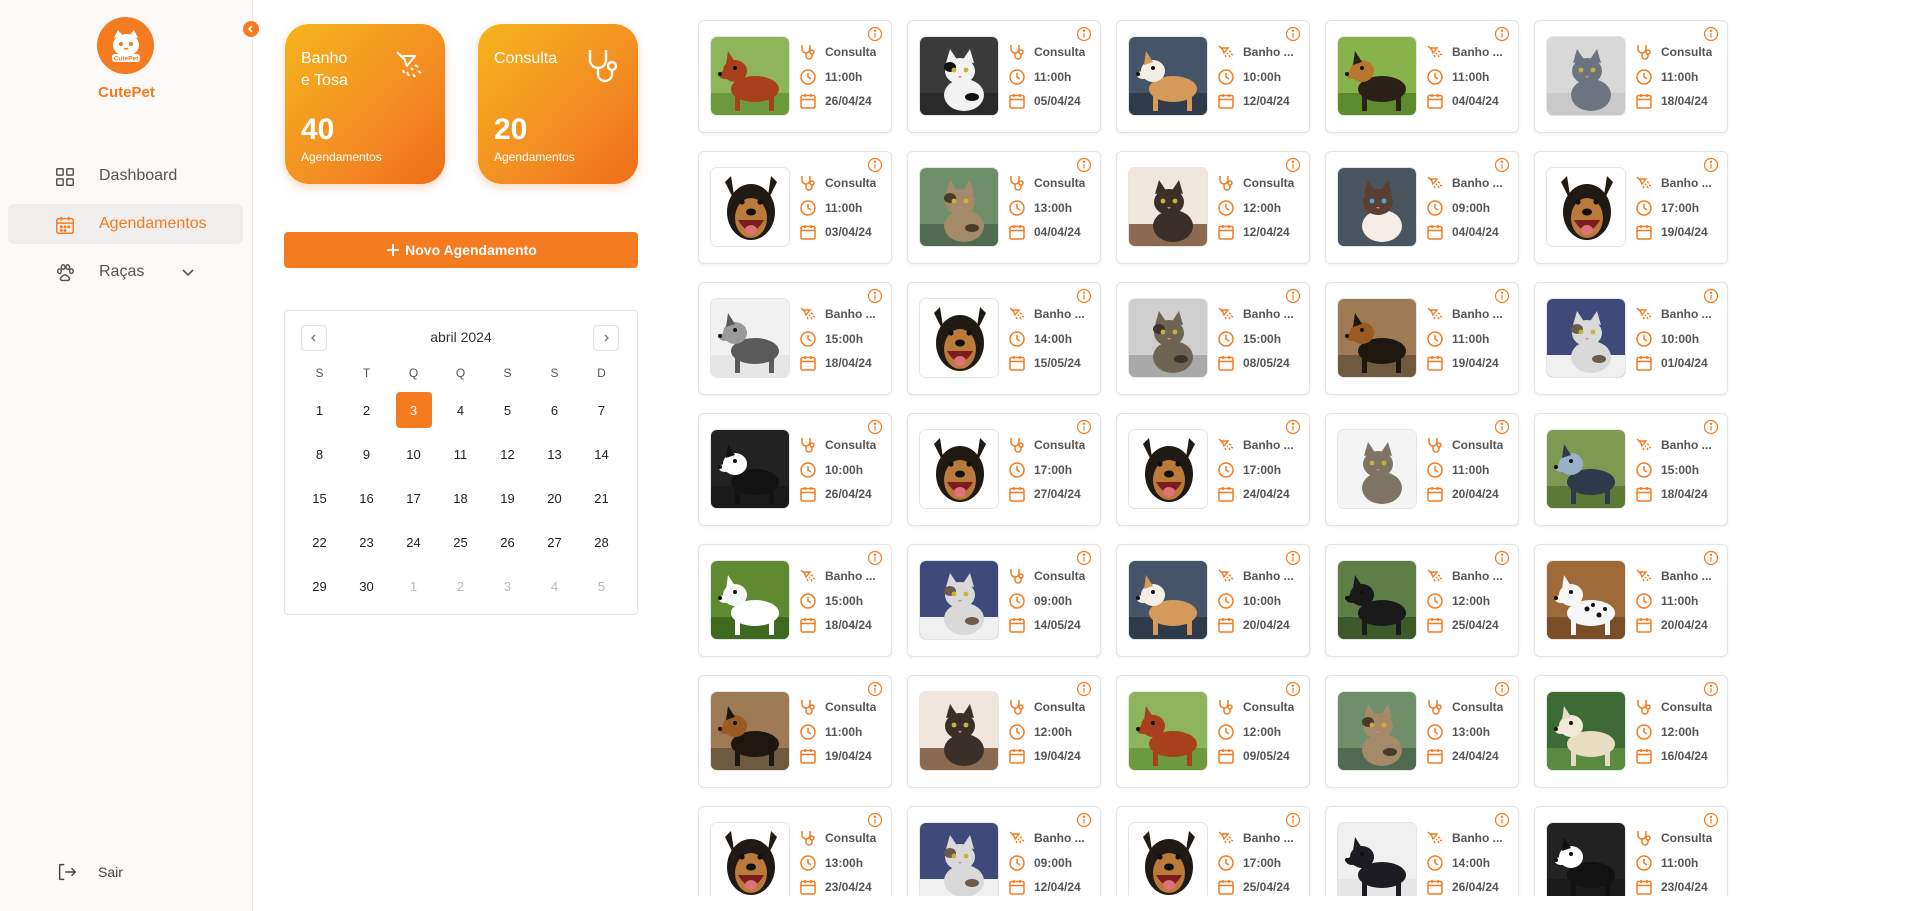 Image resolution: width=1918 pixels, height=911 pixels. Describe the element at coordinates (1422, 207) in the screenshot. I see `appointment-card: Banho ... 09:00h 04/04/24` at that location.